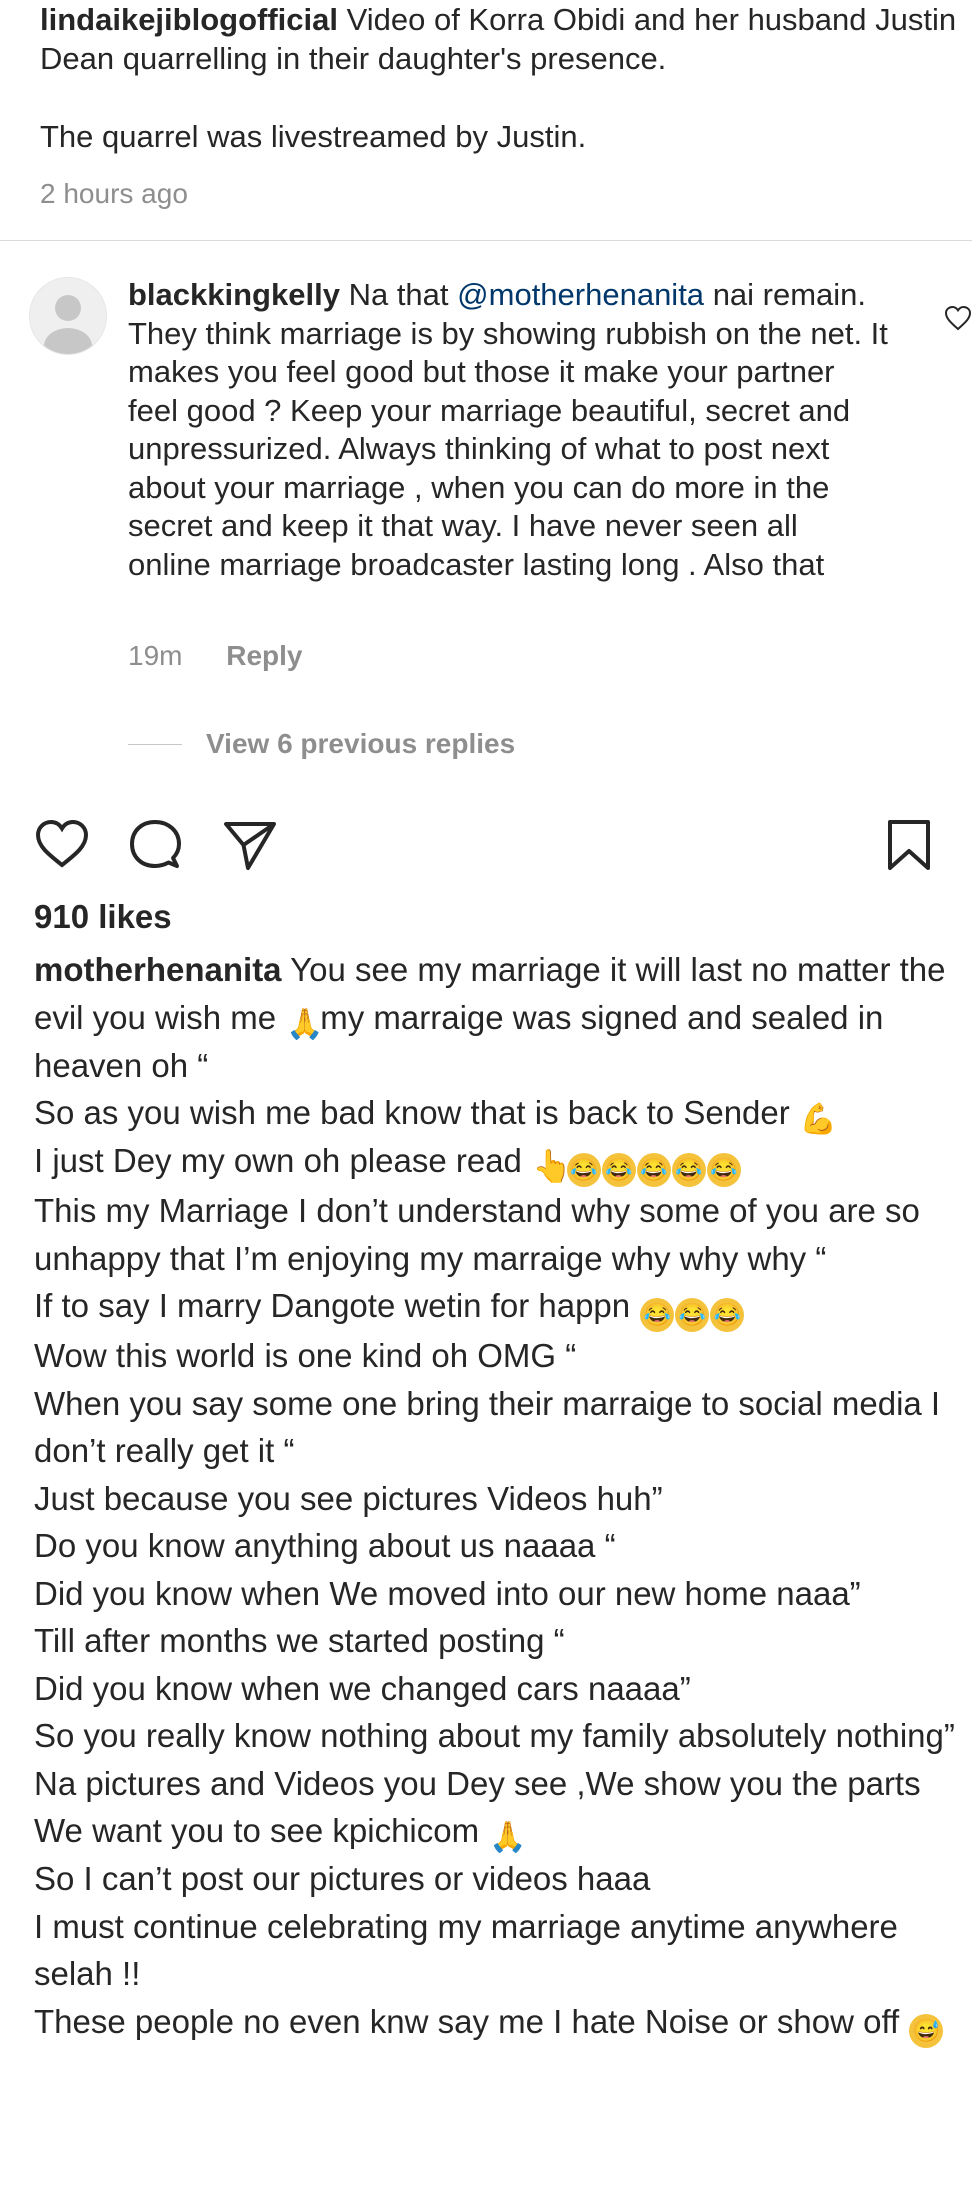 Image resolution: width=972 pixels, height=2185 pixels. What do you see at coordinates (103, 917) in the screenshot?
I see `likes-count: 910 likes` at bounding box center [103, 917].